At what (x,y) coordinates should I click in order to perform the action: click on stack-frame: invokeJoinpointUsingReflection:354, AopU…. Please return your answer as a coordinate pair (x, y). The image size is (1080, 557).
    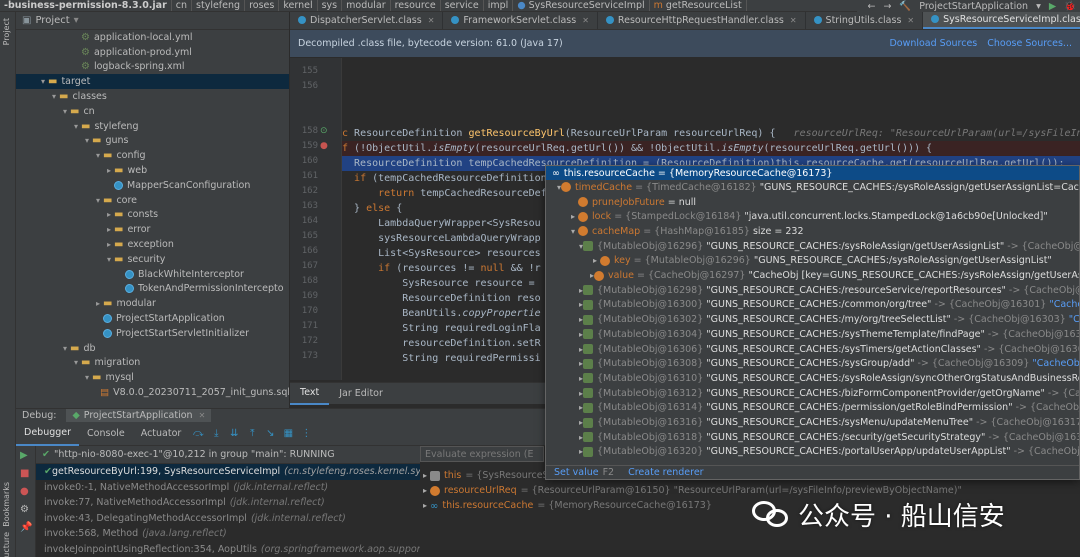
    Looking at the image, I should click on (228, 549).